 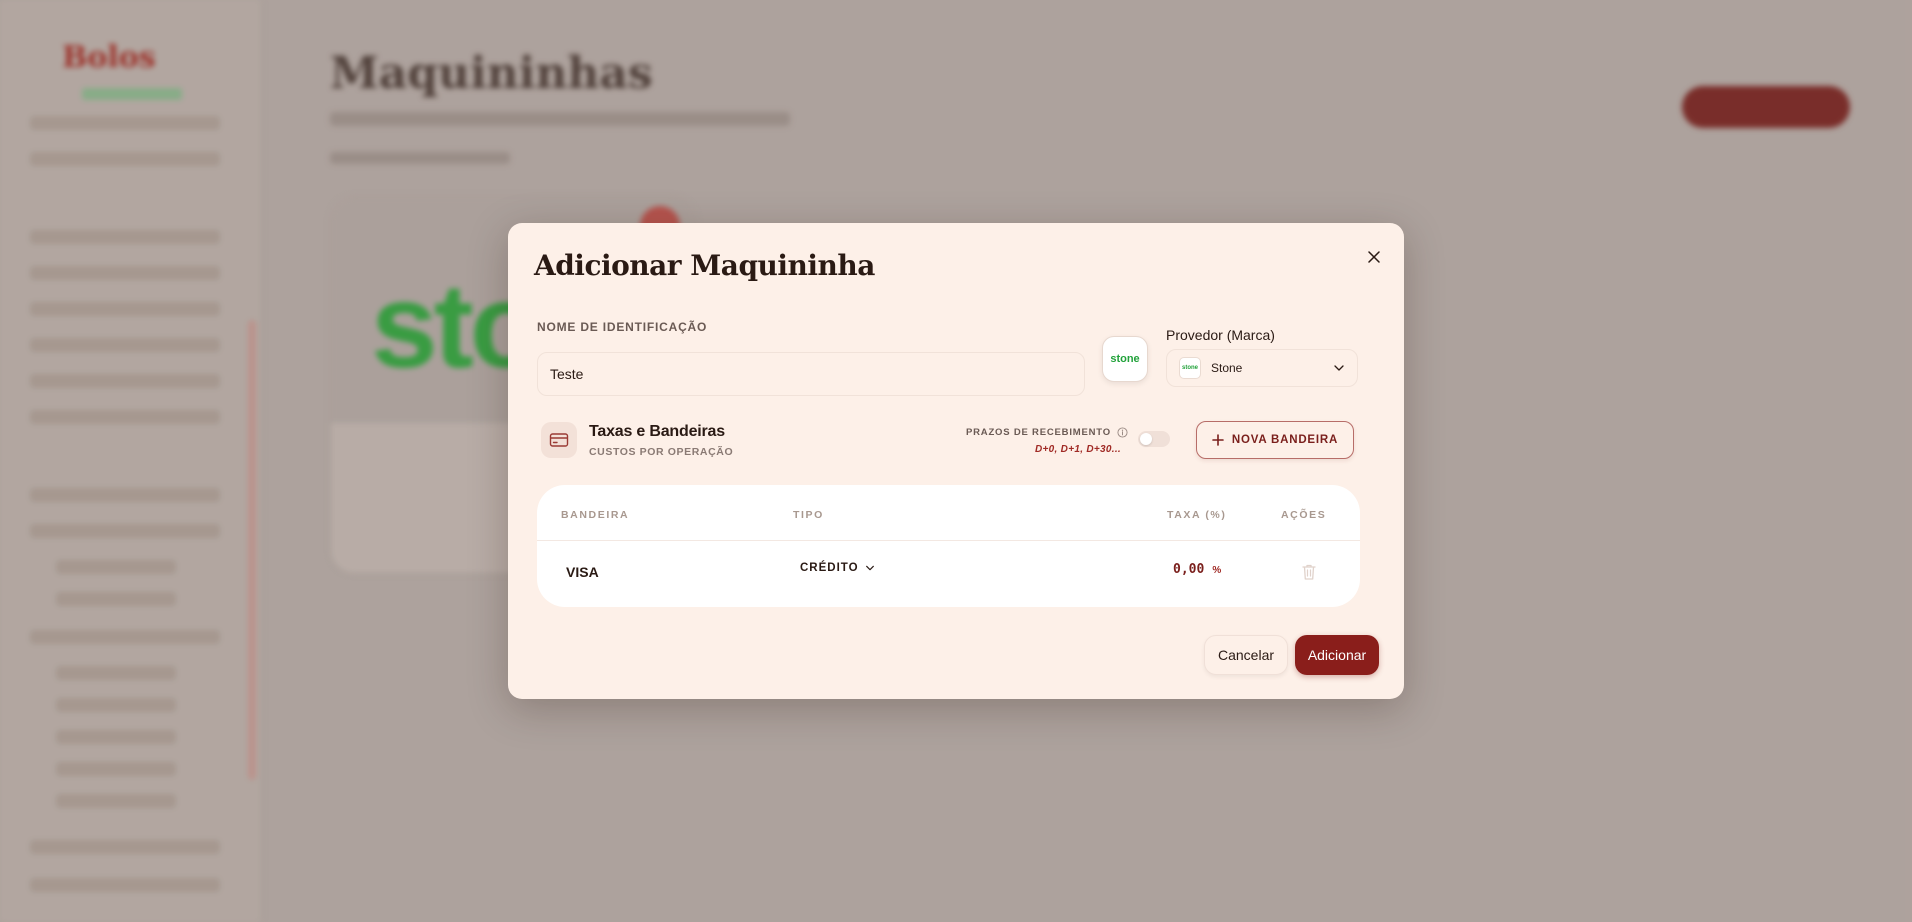 What do you see at coordinates (657, 431) in the screenshot?
I see `section-title: Taxas e Bandeiras` at bounding box center [657, 431].